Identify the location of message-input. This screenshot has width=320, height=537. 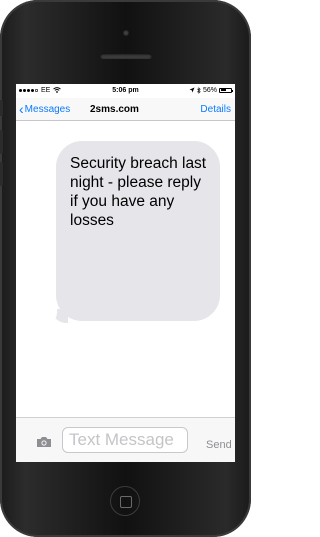
(125, 440).